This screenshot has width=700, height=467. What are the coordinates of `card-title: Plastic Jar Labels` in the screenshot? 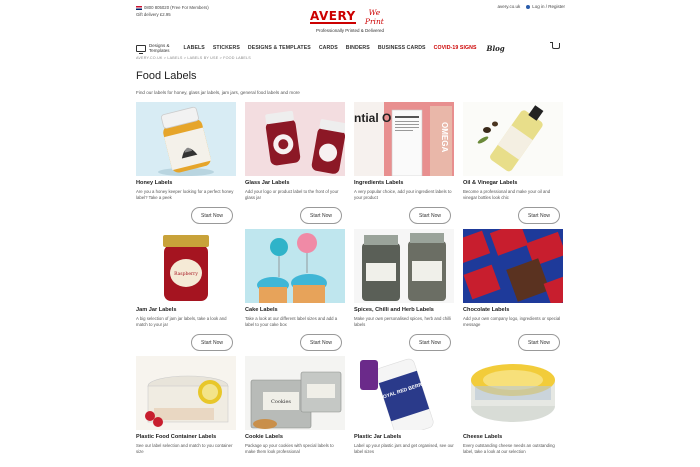 It's located at (377, 437).